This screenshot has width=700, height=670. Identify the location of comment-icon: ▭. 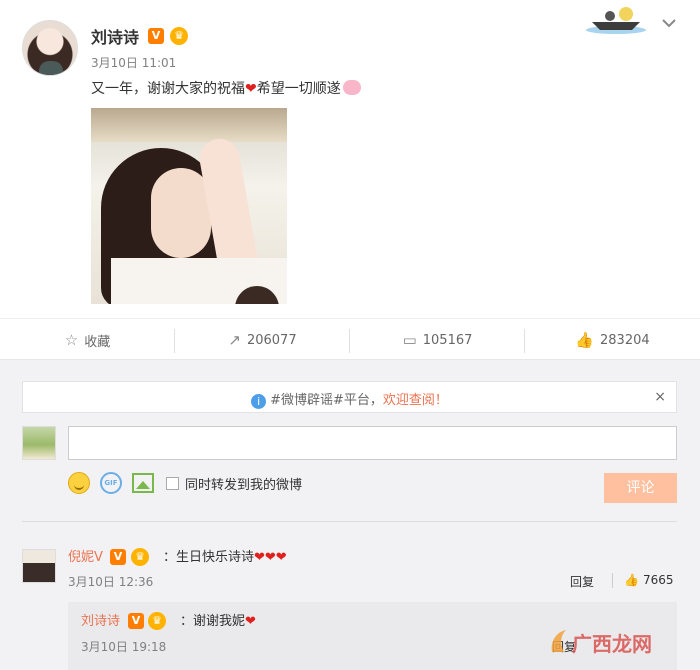
(409, 340).